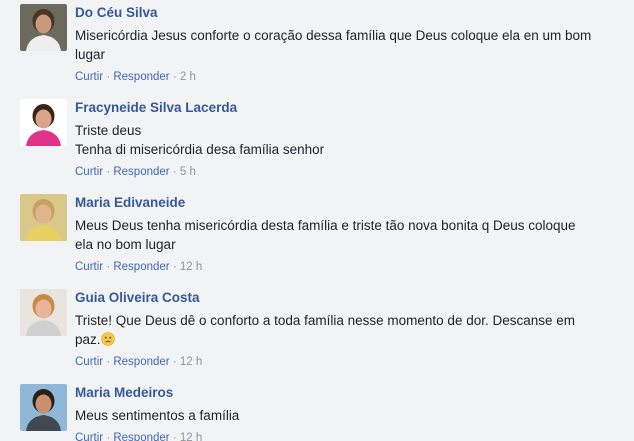  Describe the element at coordinates (347, 392) in the screenshot. I see `comment-author-link: Maria Medeiros` at that location.